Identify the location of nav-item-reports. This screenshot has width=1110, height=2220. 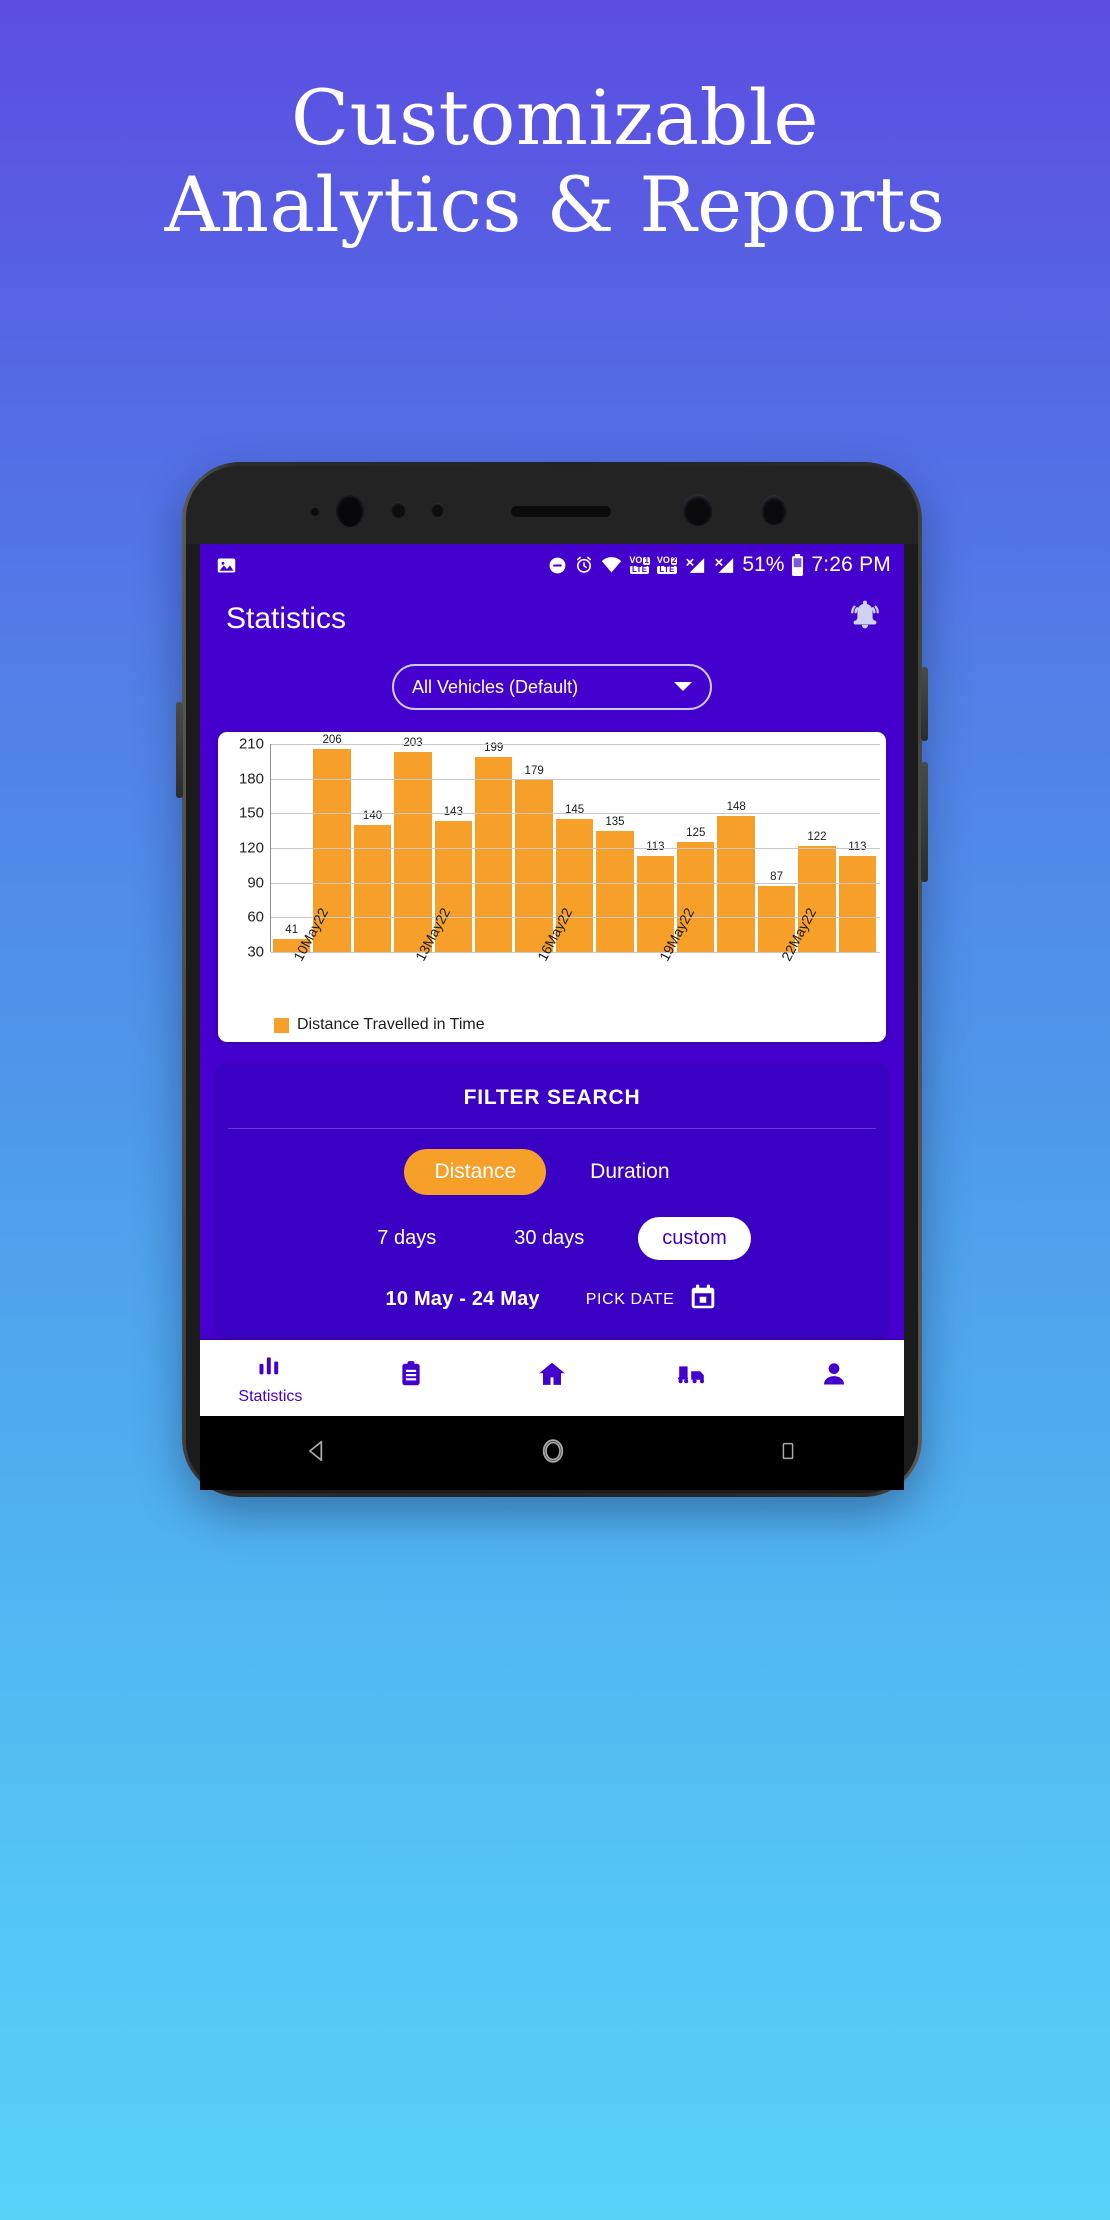
(411, 1378).